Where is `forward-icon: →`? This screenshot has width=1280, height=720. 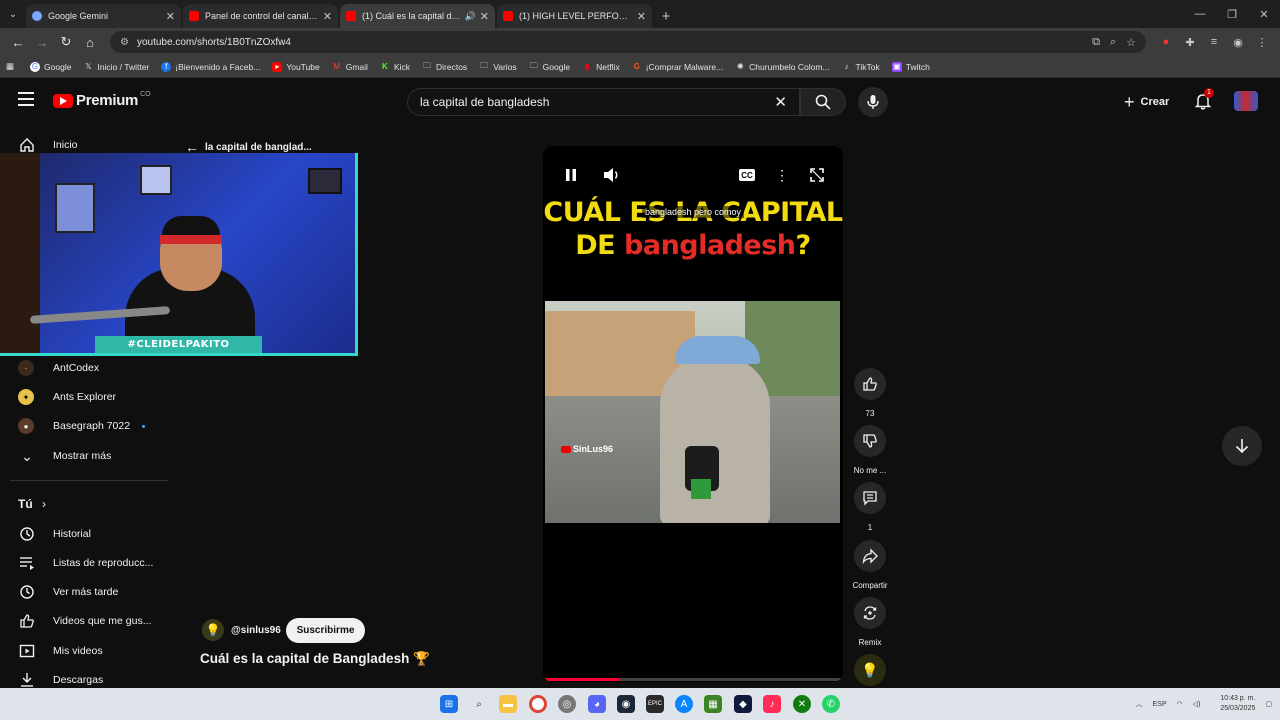
forward-icon: → is located at coordinates (42, 42).